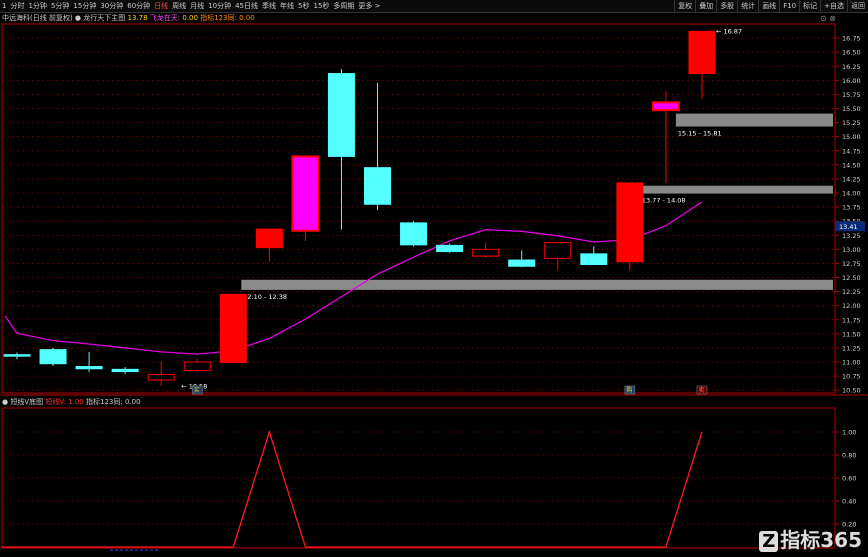 The height and width of the screenshot is (557, 868). What do you see at coordinates (851, 137) in the screenshot?
I see `y-tick-label: 15.00` at bounding box center [851, 137].